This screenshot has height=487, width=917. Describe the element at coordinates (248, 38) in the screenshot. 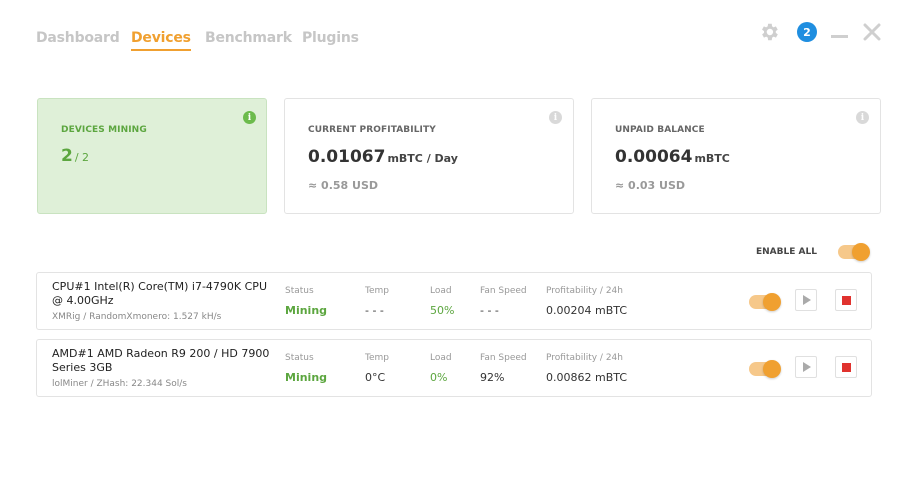

I see `tab-benchmark: Benchmark` at that location.